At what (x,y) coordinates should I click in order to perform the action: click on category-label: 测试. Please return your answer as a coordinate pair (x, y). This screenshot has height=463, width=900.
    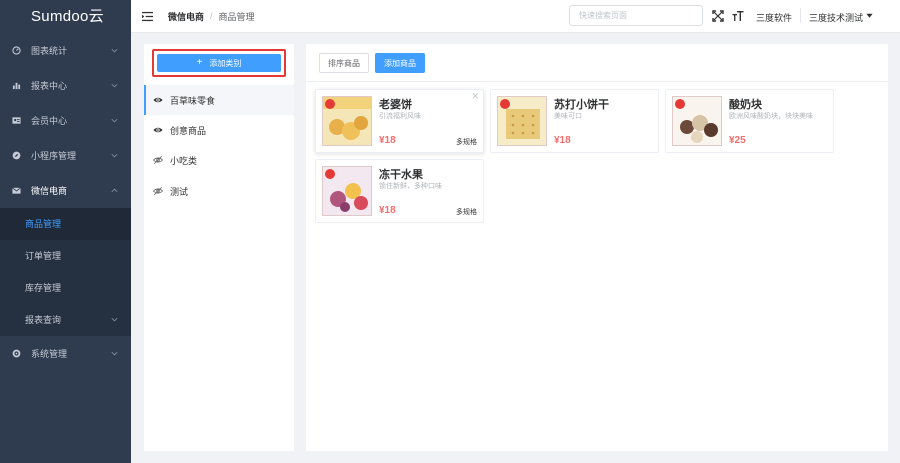
    Looking at the image, I should click on (179, 191).